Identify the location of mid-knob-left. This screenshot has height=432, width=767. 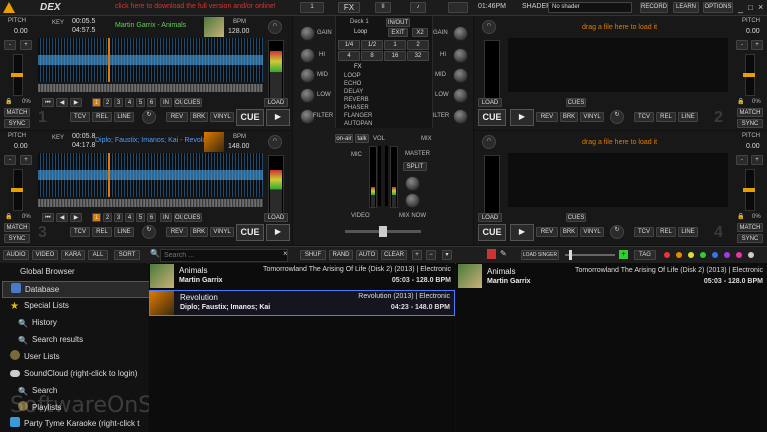
(307, 75).